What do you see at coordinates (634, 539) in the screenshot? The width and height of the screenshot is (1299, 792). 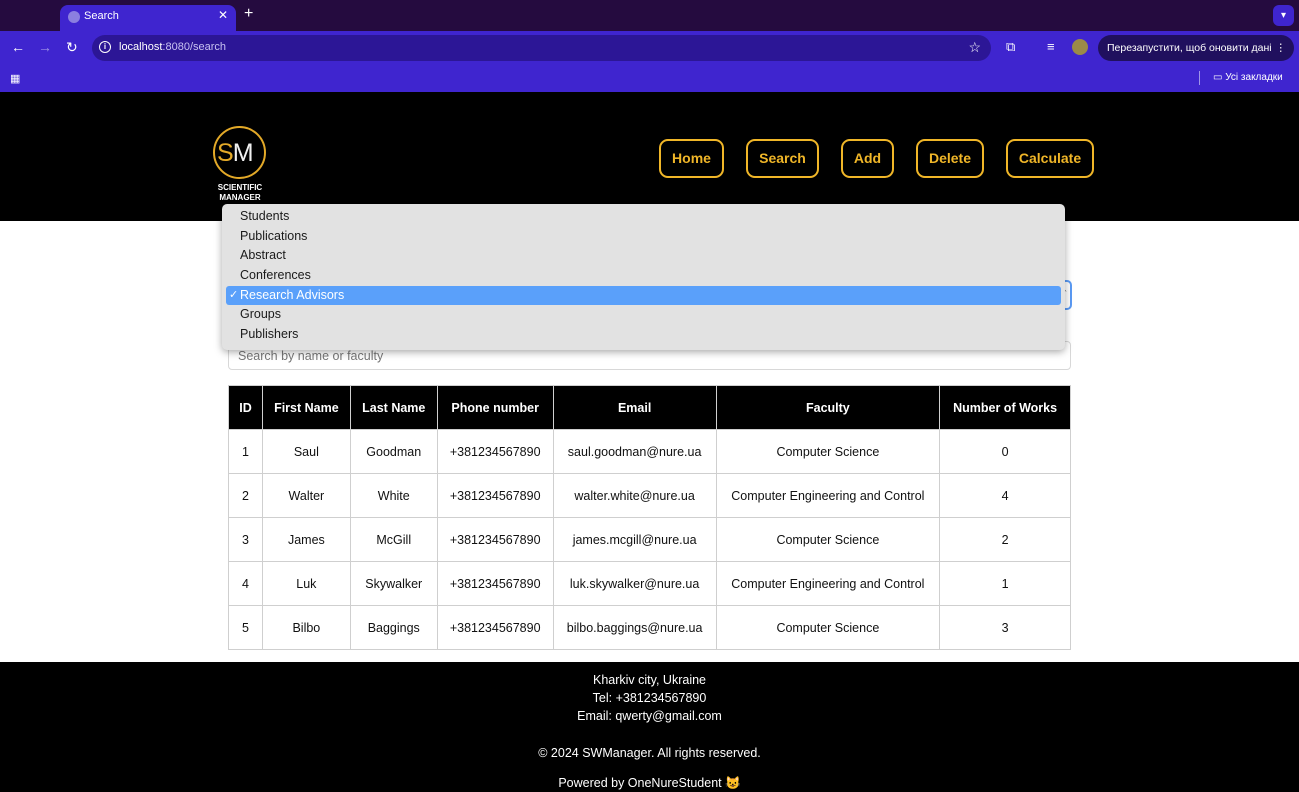 I see `cell-email: james.mcgill@nure.ua` at bounding box center [634, 539].